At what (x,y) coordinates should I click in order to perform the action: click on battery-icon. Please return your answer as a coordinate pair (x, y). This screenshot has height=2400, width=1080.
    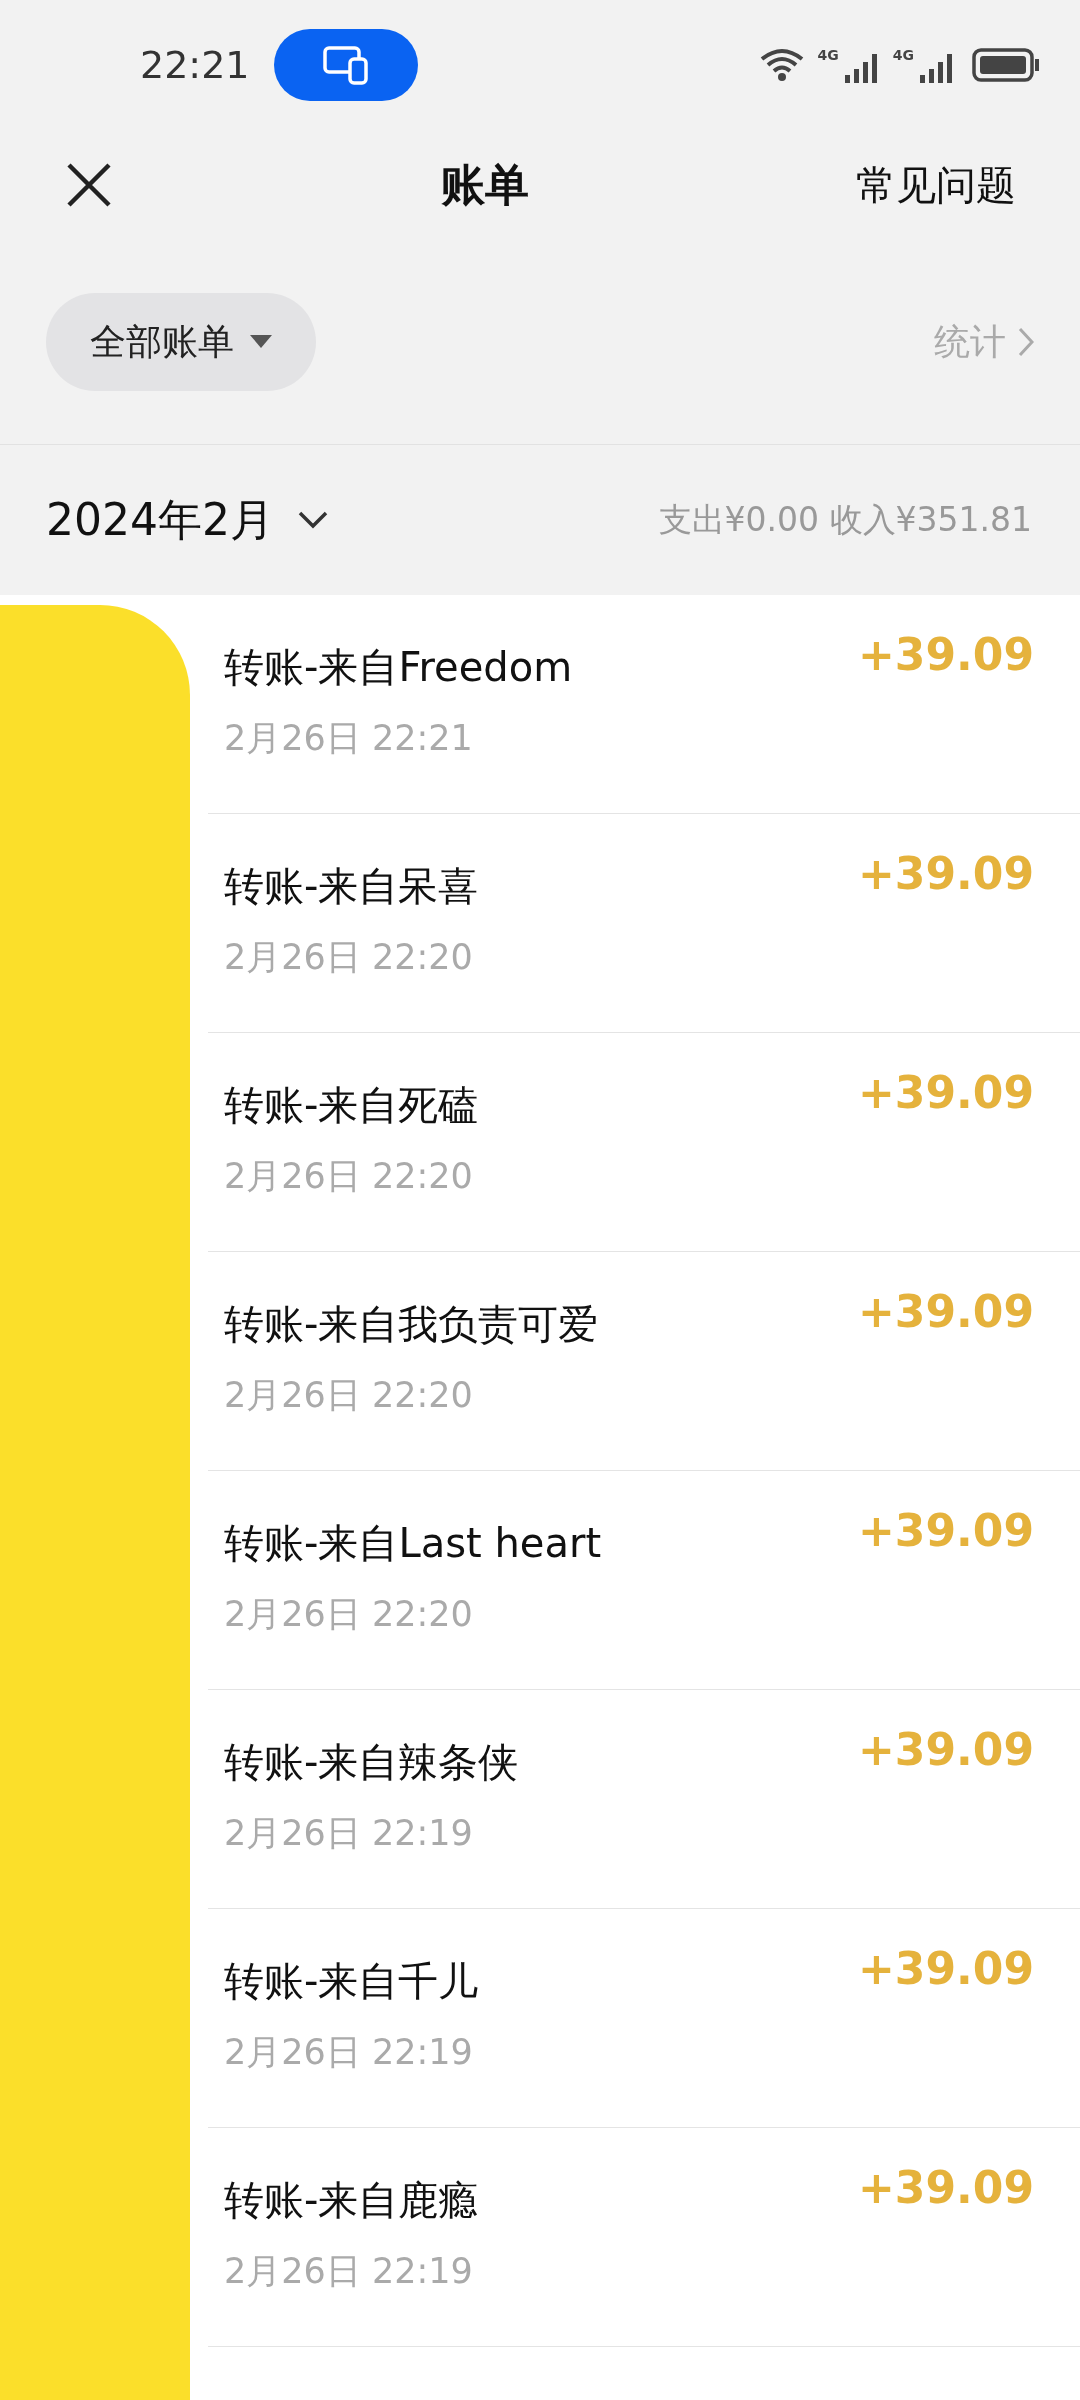
    Looking at the image, I should click on (1006, 65).